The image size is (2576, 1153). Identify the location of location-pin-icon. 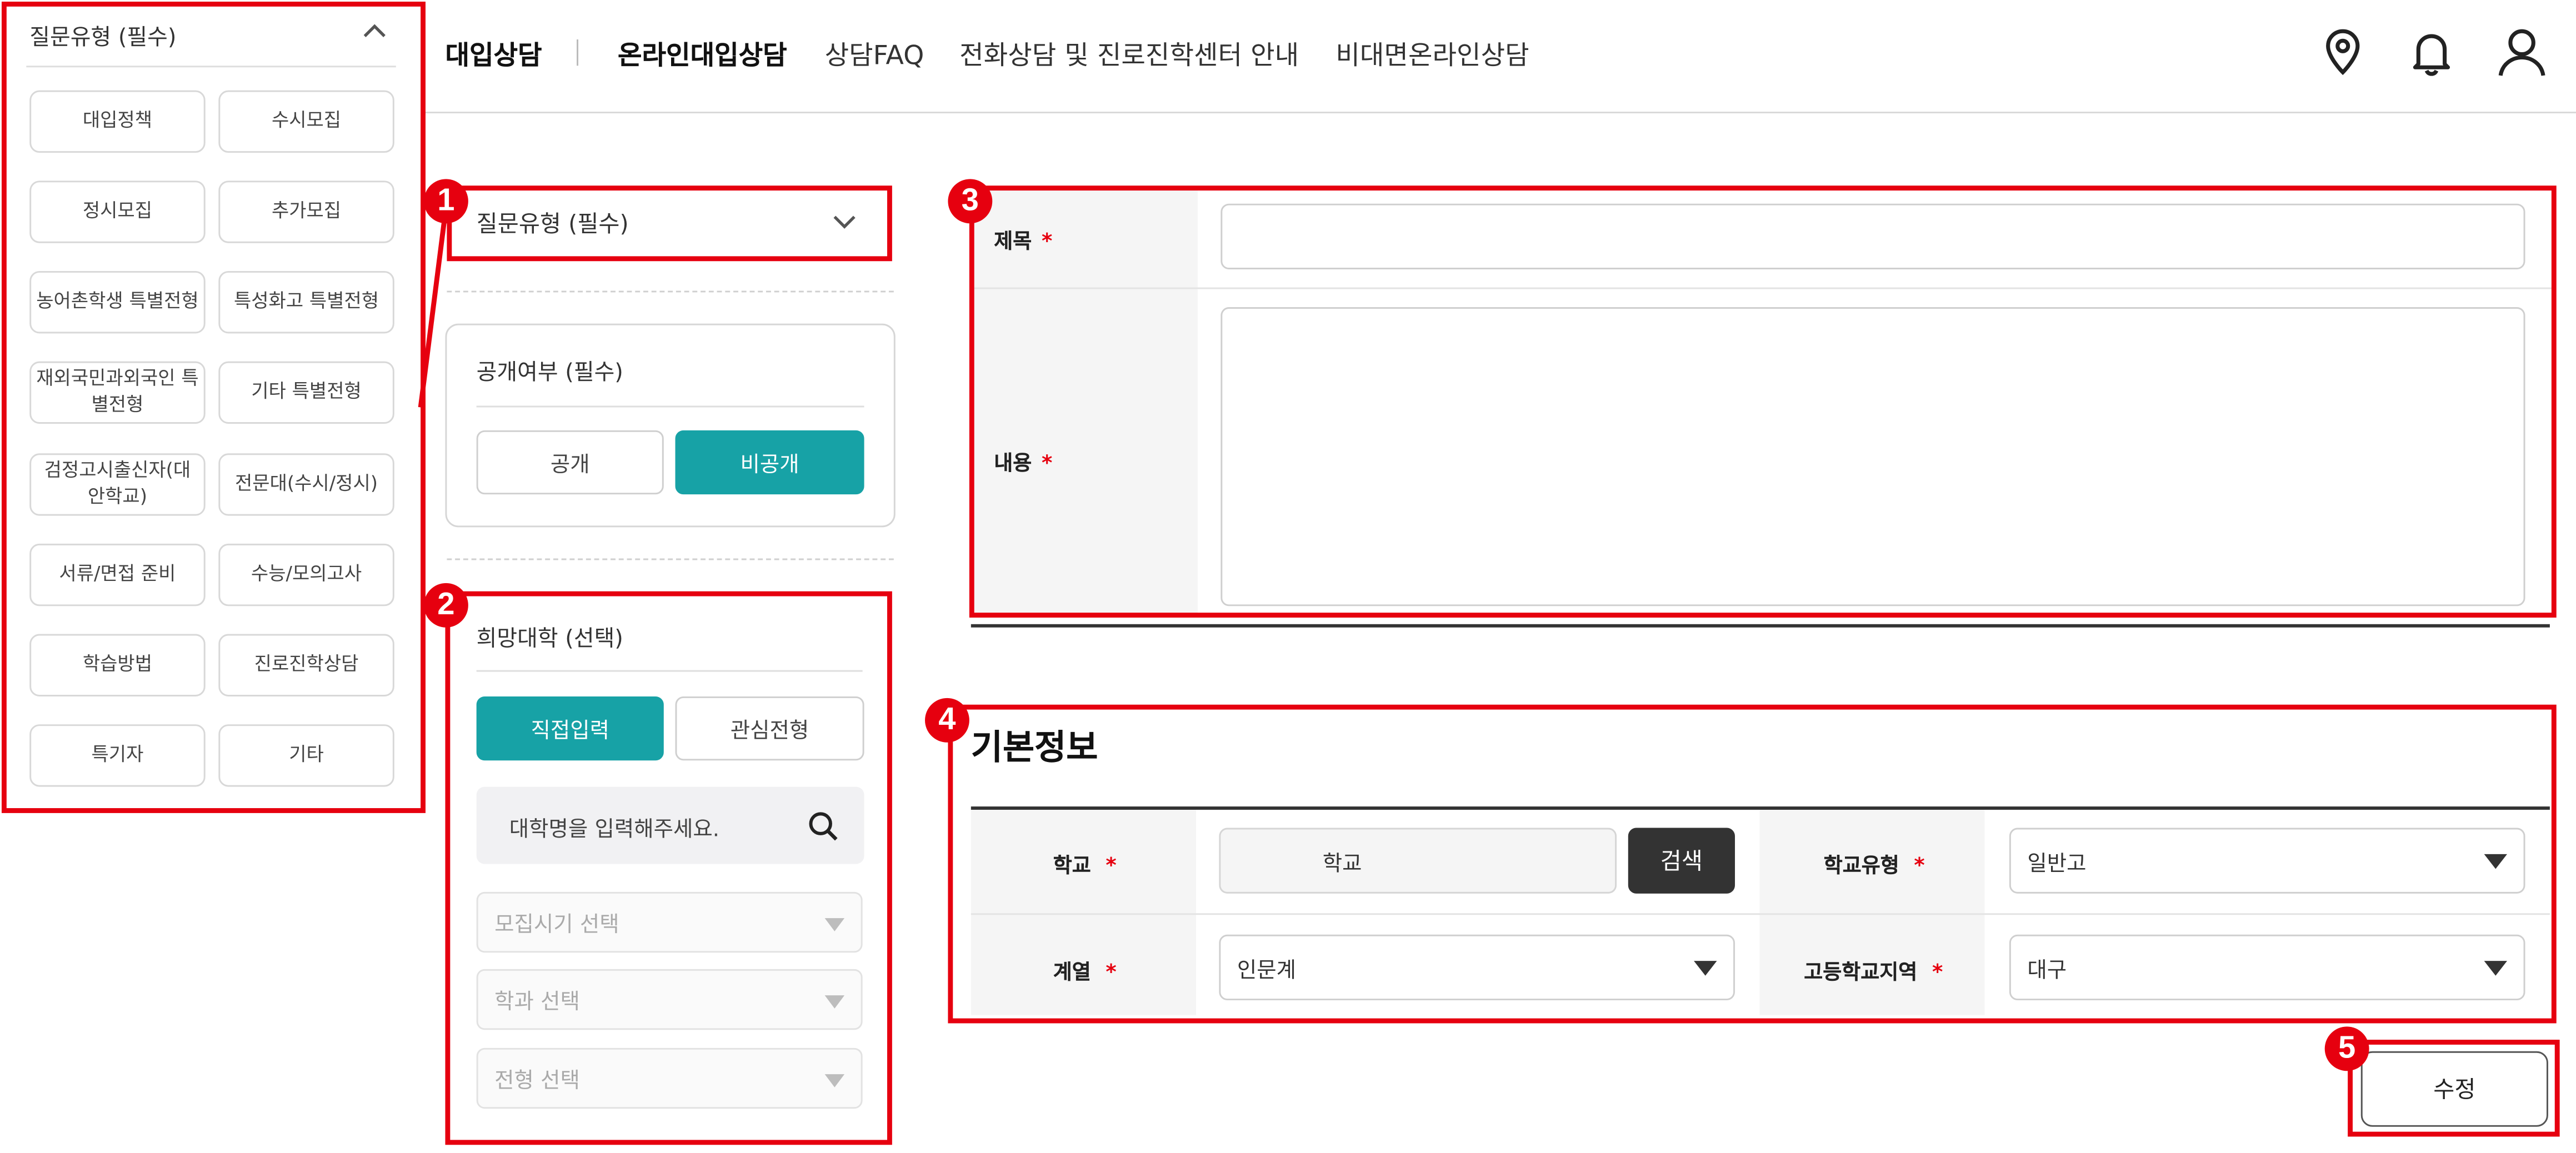
(2343, 52).